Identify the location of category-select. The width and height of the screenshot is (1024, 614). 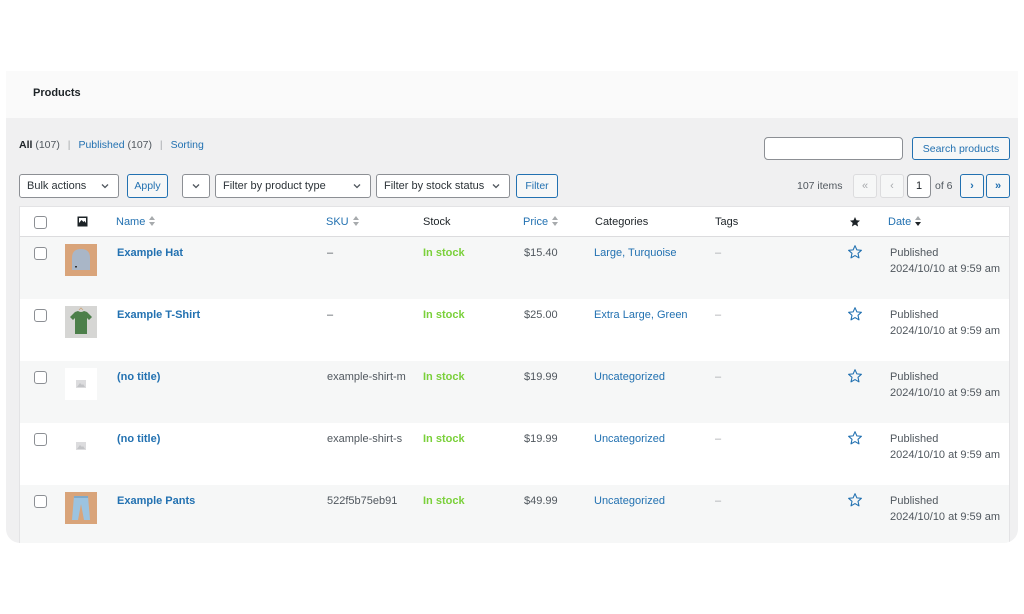
(196, 186).